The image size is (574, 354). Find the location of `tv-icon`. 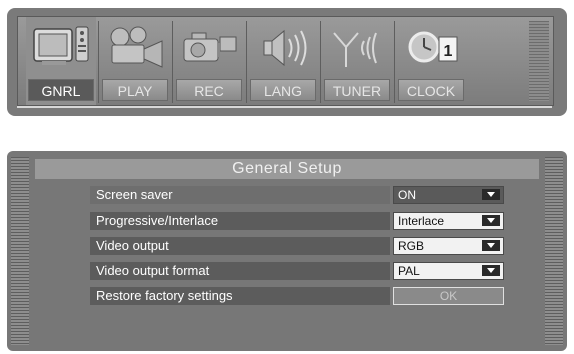

tv-icon is located at coordinates (62, 50).